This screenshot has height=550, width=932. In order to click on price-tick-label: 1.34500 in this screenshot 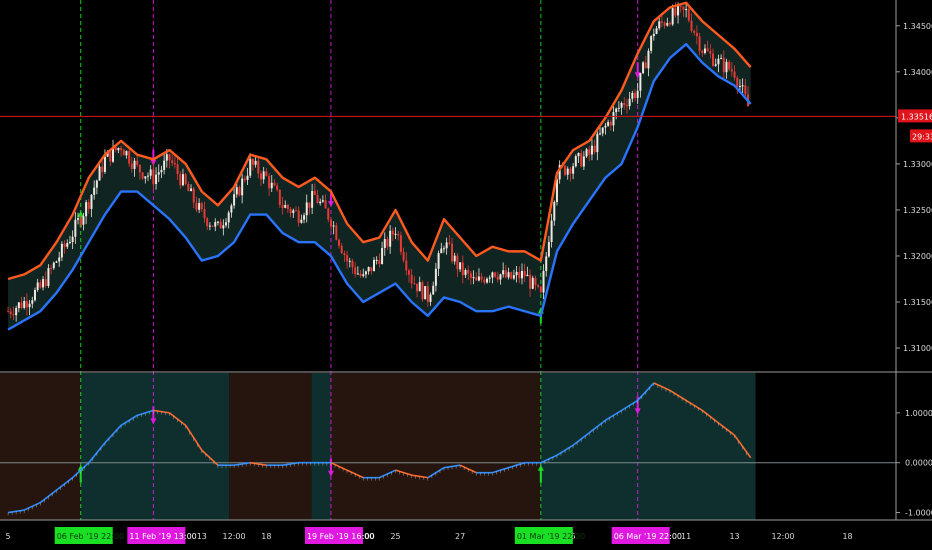, I will do `click(917, 26)`.